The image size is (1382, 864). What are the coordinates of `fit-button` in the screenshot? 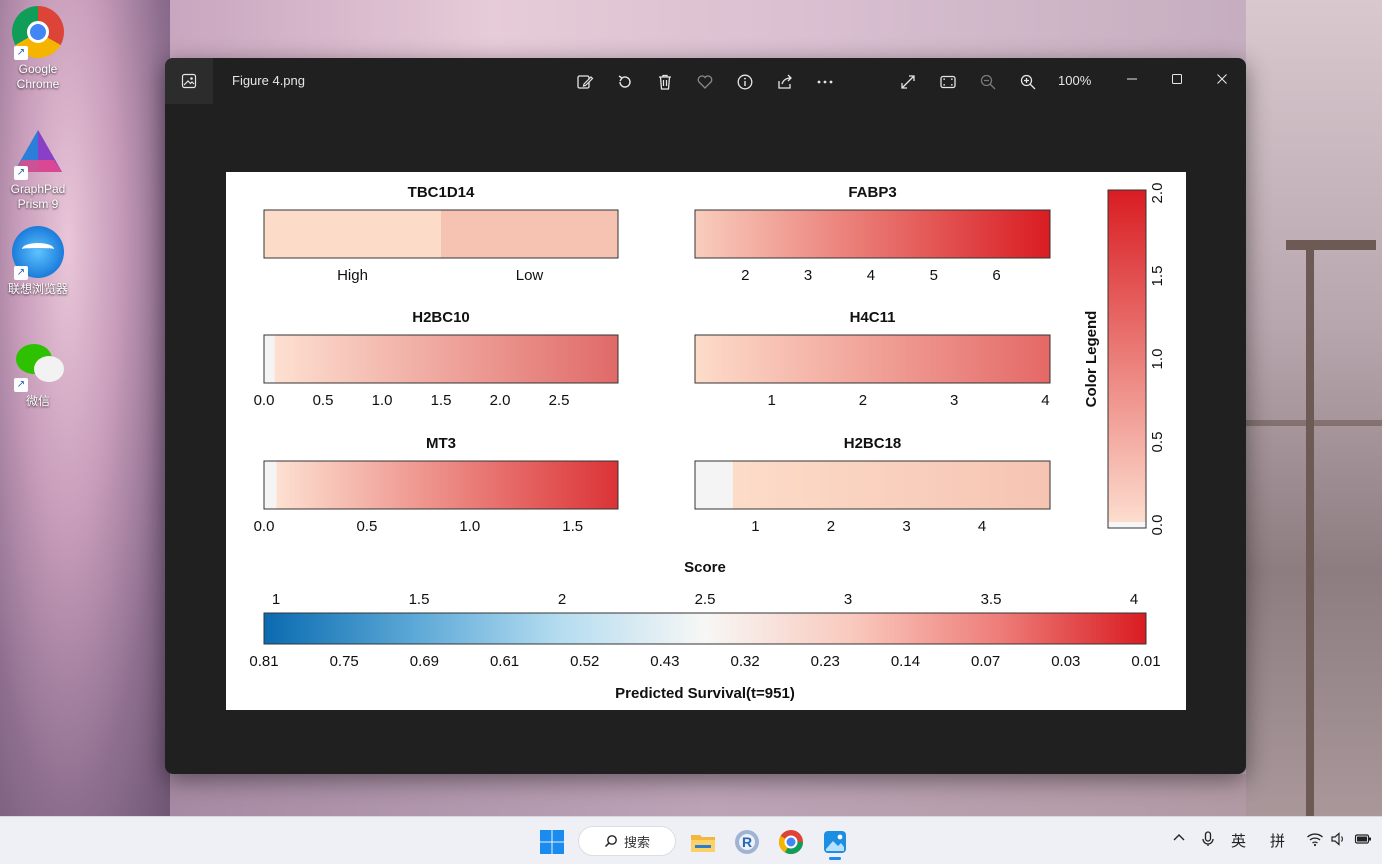 It's located at (948, 82).